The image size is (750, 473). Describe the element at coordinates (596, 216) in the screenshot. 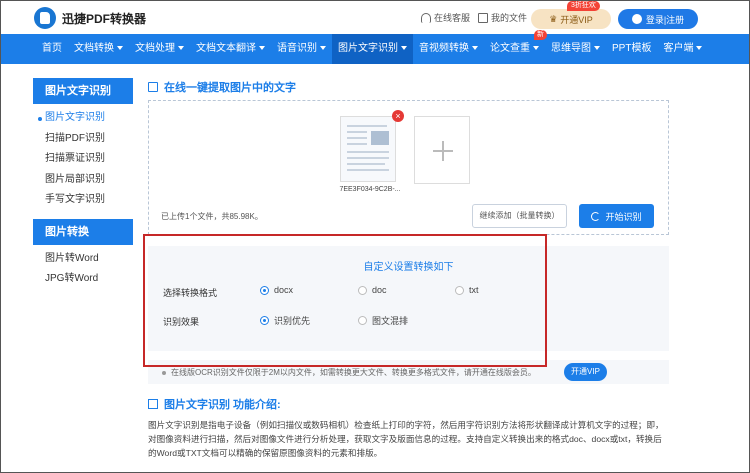

I see `refresh-icon` at that location.